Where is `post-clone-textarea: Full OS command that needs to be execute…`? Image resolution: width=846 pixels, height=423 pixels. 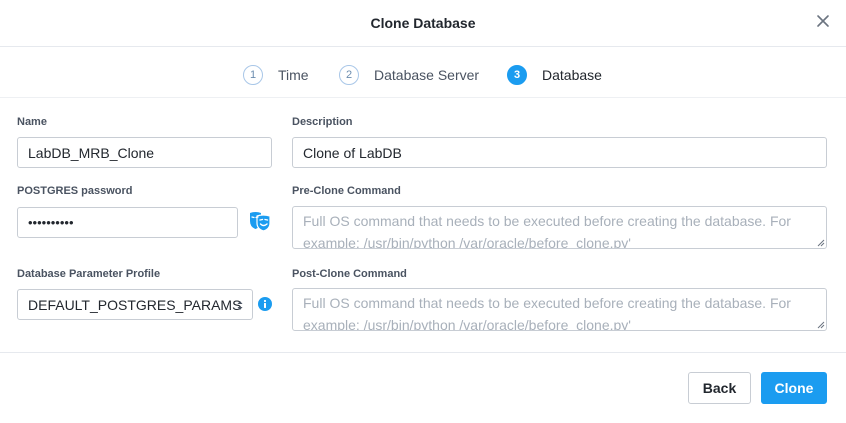 post-clone-textarea: Full OS command that needs to be execute… is located at coordinates (559, 309).